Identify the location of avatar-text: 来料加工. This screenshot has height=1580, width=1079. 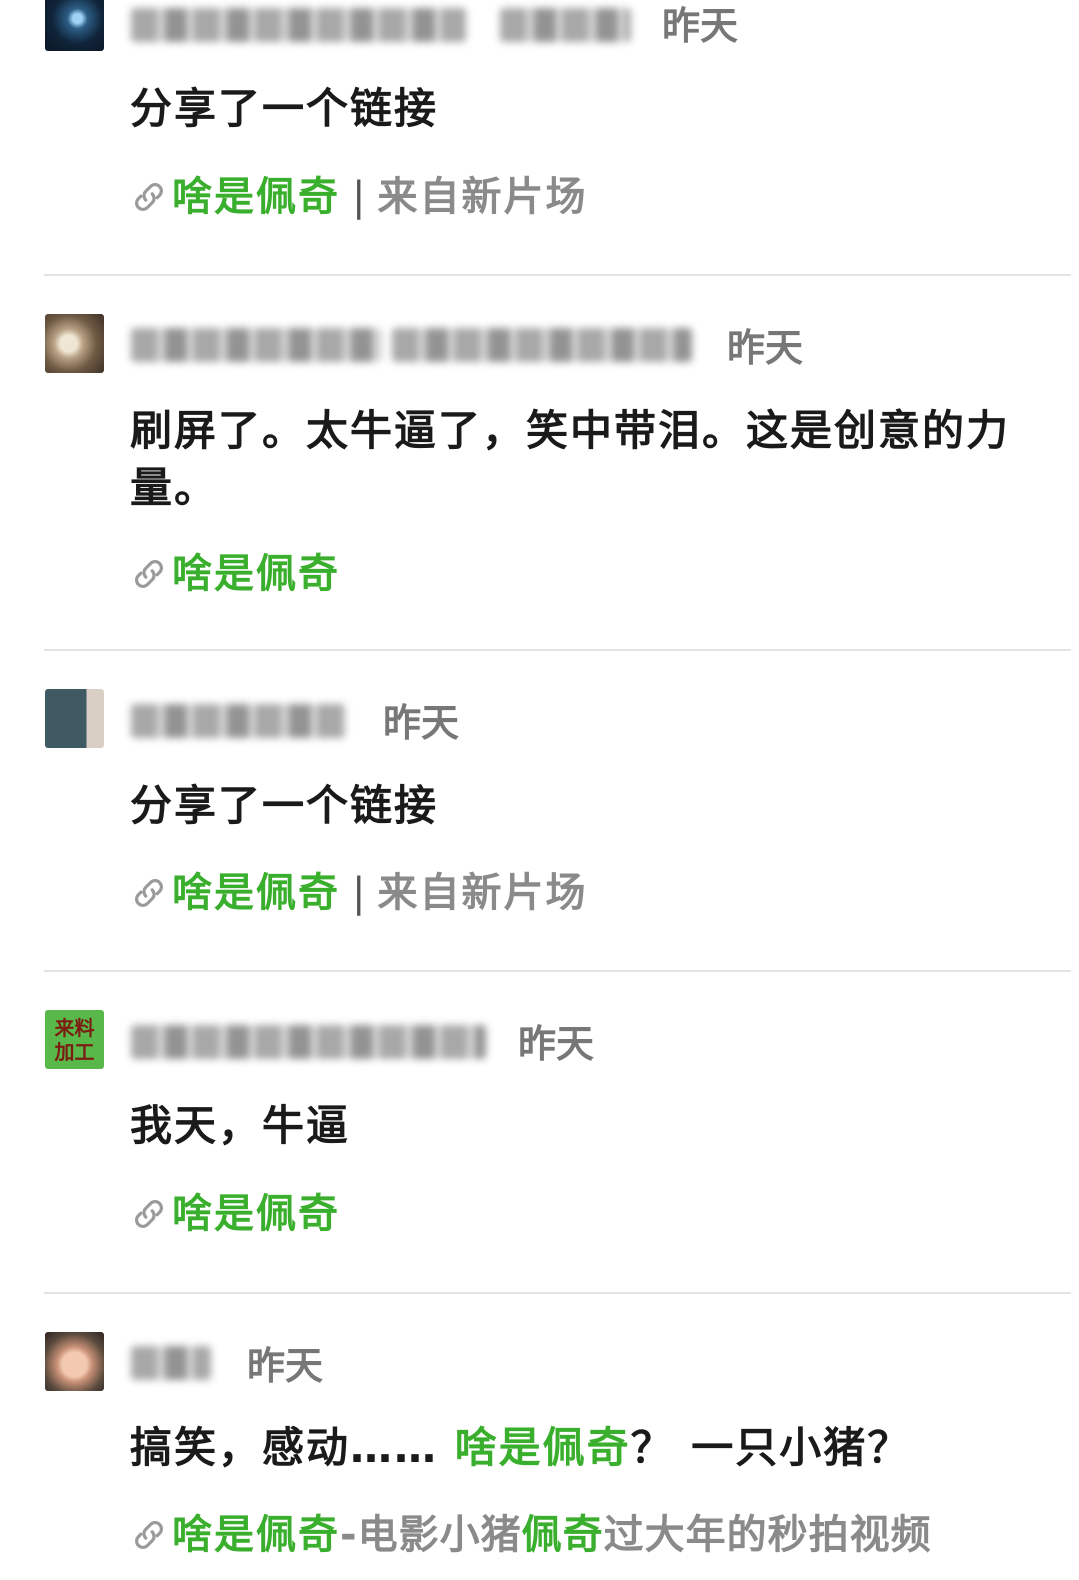
(74, 1039).